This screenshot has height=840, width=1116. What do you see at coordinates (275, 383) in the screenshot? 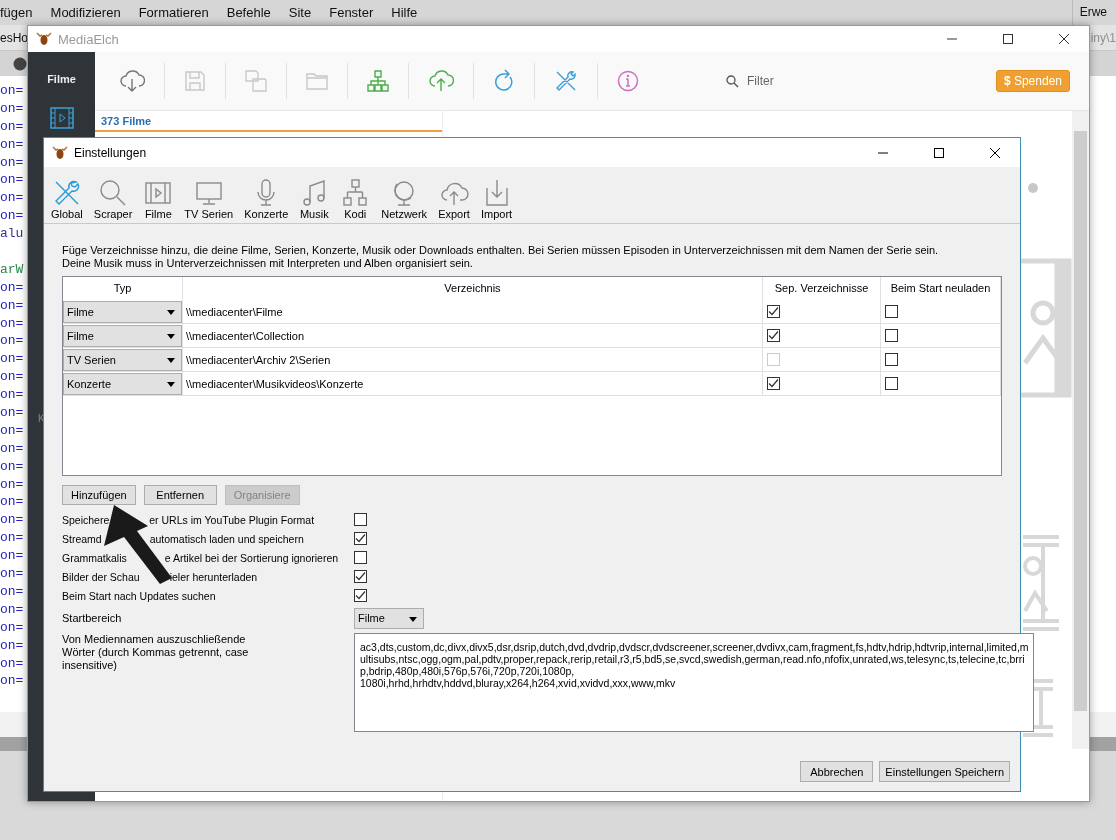
I see `folder-path: \\mediacenter\Musikvideos\Konzerte` at bounding box center [275, 383].